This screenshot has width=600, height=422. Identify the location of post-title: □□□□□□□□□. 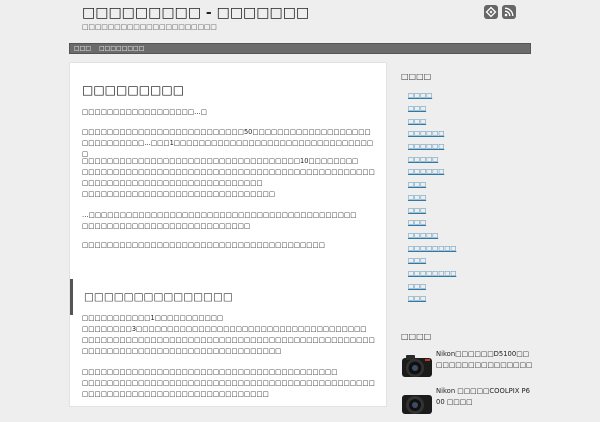
(133, 90).